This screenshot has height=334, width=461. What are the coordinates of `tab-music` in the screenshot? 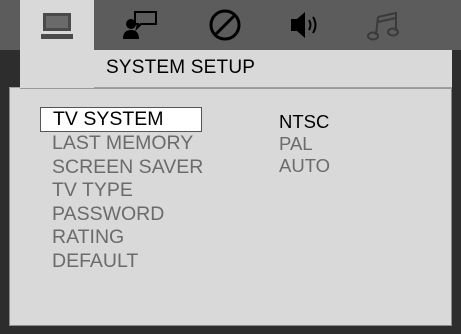 It's located at (384, 25).